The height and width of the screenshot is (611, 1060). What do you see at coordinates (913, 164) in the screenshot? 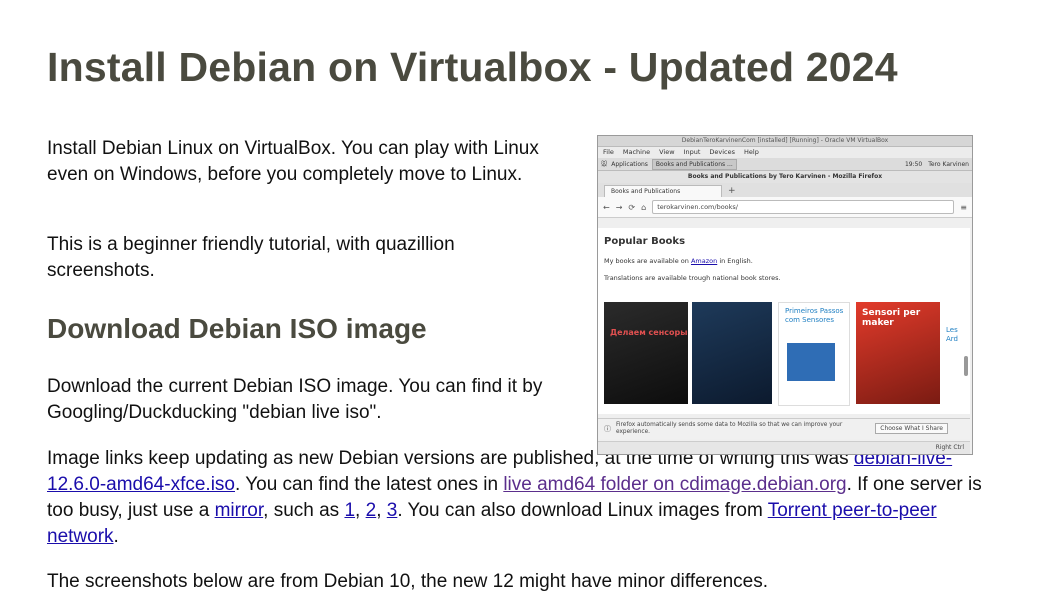
I see `clock: 19:50` at bounding box center [913, 164].